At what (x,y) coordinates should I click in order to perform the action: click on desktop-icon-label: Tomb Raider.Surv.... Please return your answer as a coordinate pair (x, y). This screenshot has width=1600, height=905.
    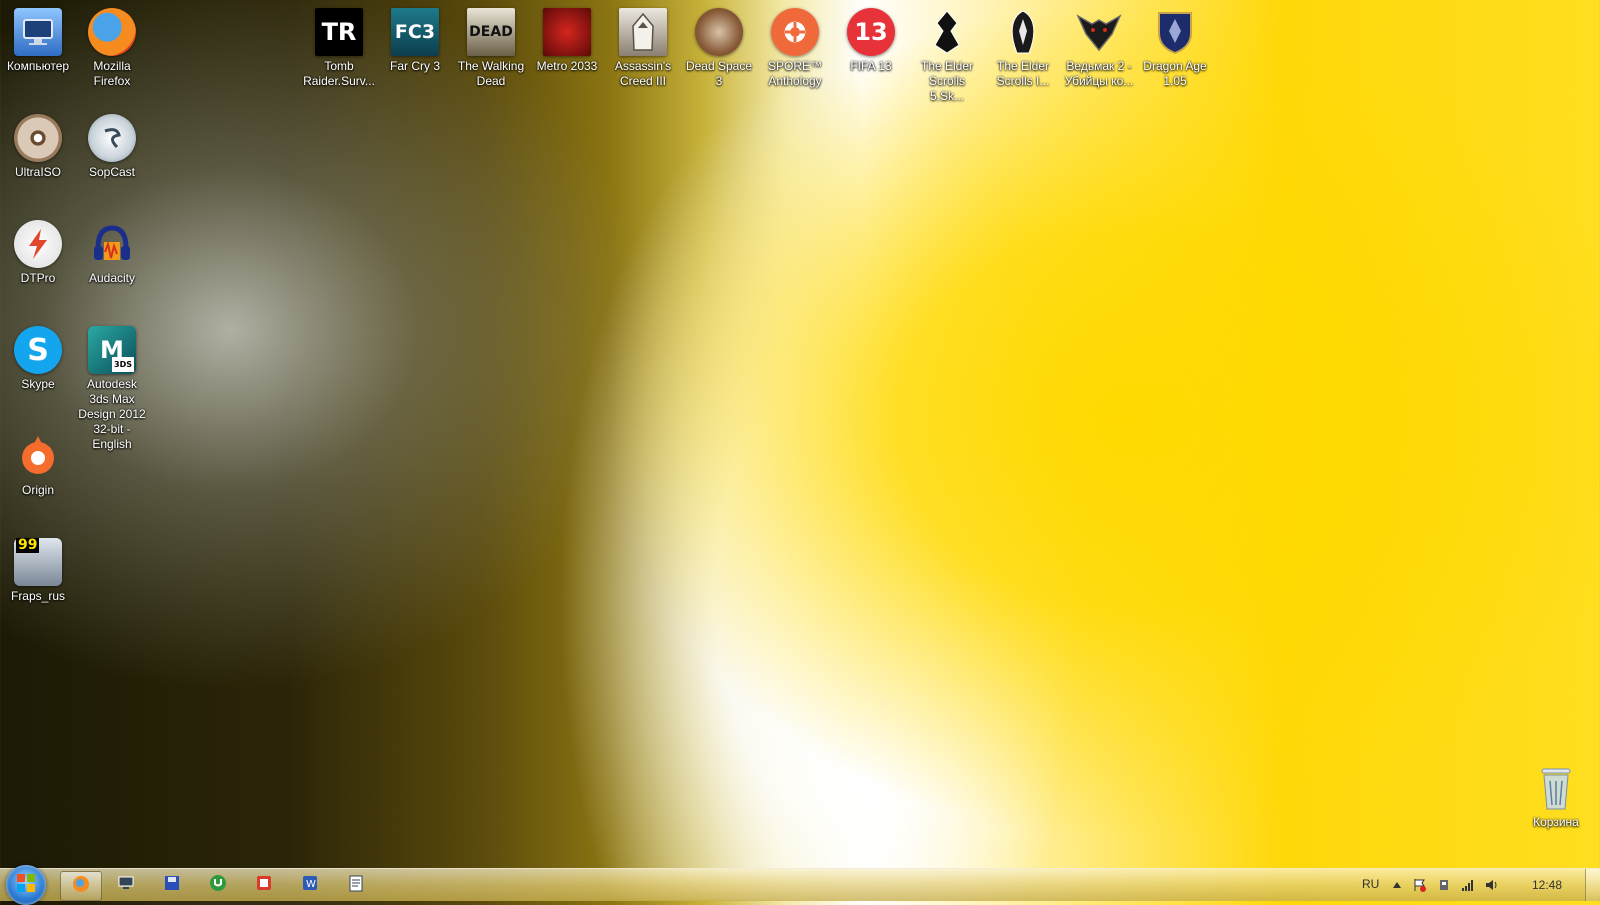
    Looking at the image, I should click on (339, 73).